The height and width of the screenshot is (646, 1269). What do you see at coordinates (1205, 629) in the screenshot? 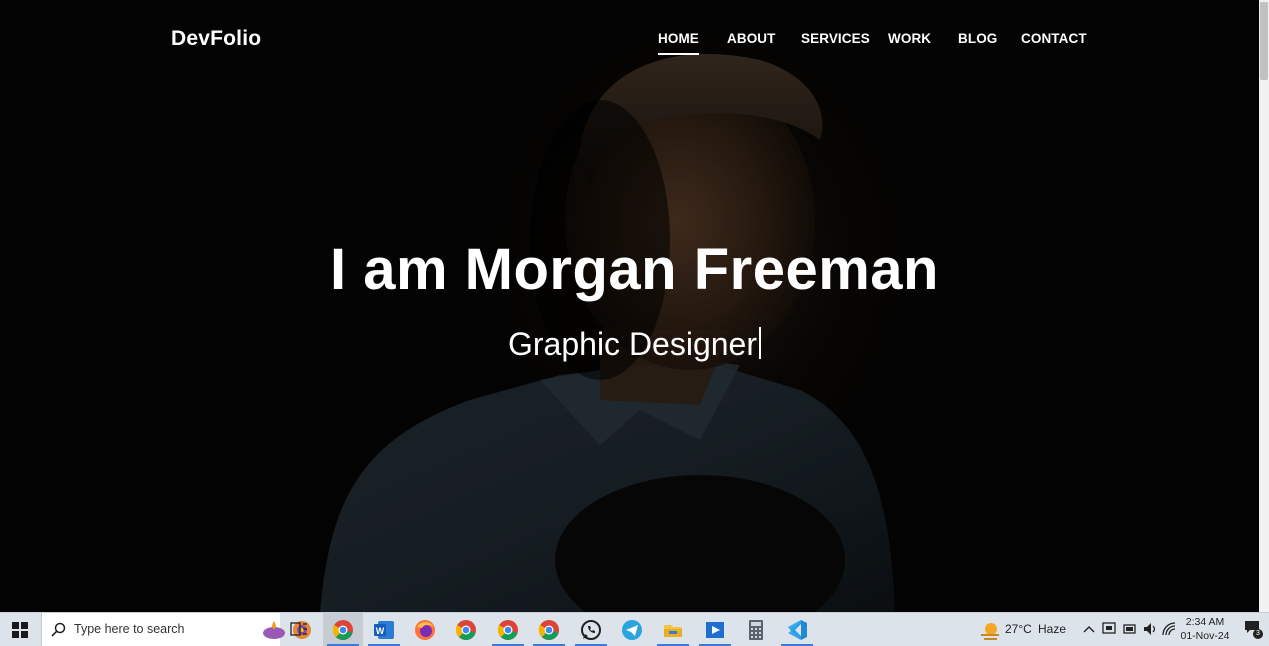
I see `system-clock: 2:34 AM 01-Nov-24` at bounding box center [1205, 629].